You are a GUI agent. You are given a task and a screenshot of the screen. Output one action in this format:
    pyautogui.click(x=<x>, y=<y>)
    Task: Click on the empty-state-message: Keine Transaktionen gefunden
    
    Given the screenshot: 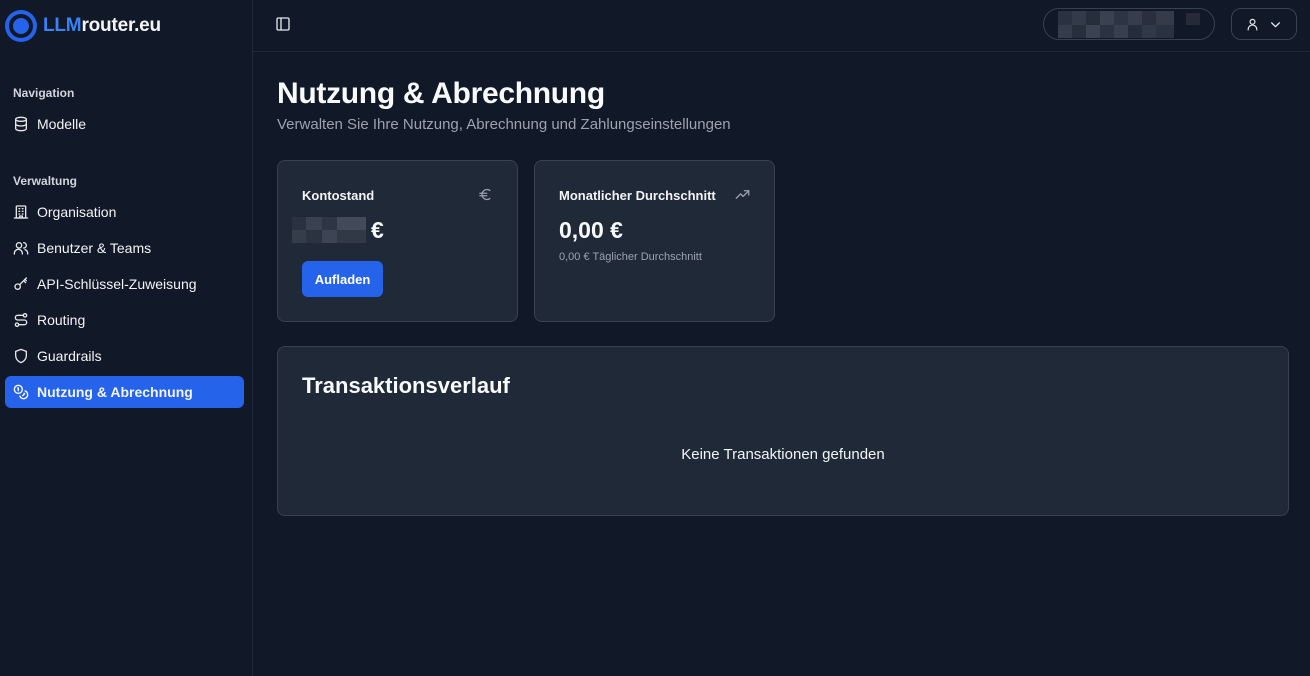 What is the action you would take?
    pyautogui.click(x=783, y=454)
    